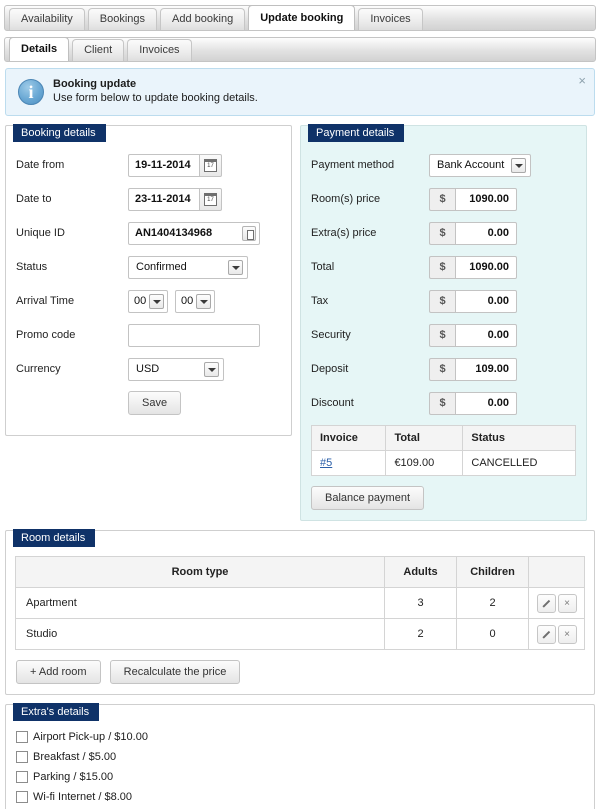  I want to click on payment-field-value: 109.00, so click(486, 369).